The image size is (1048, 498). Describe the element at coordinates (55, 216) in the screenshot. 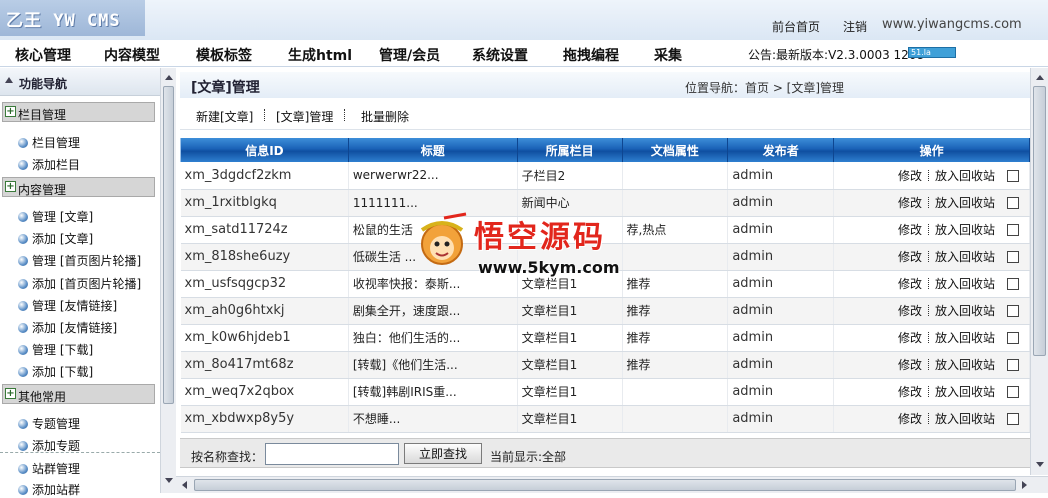

I see `sidebar-item-article-manage: 管理 [文章]` at that location.